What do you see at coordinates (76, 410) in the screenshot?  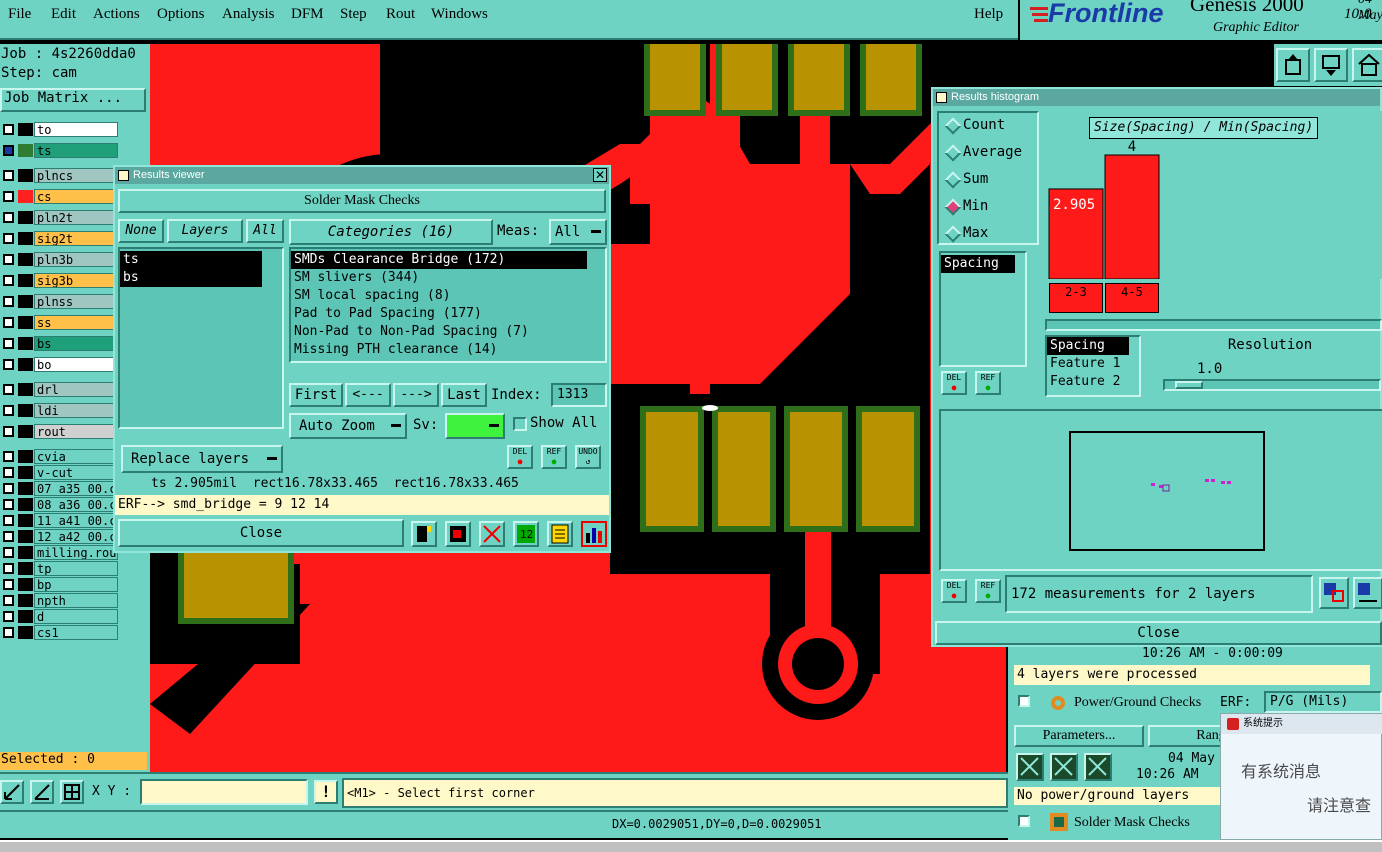 I see `layer-name: ldi` at bounding box center [76, 410].